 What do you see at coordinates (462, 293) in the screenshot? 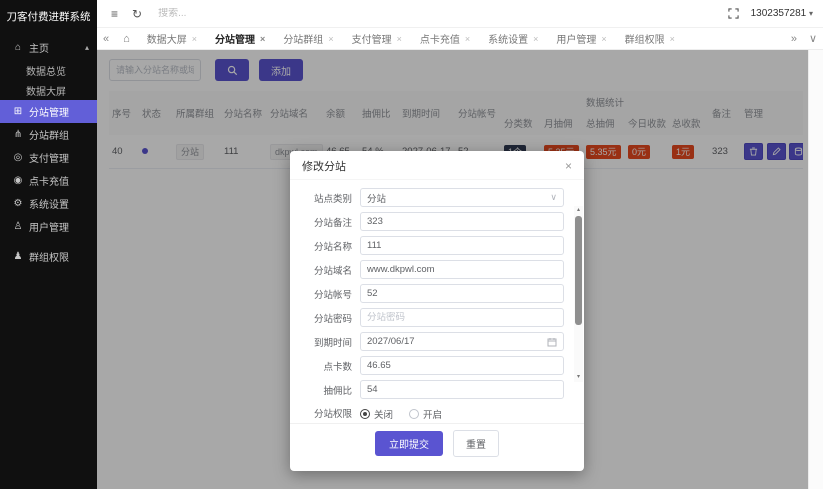
I see `account-field` at bounding box center [462, 293].